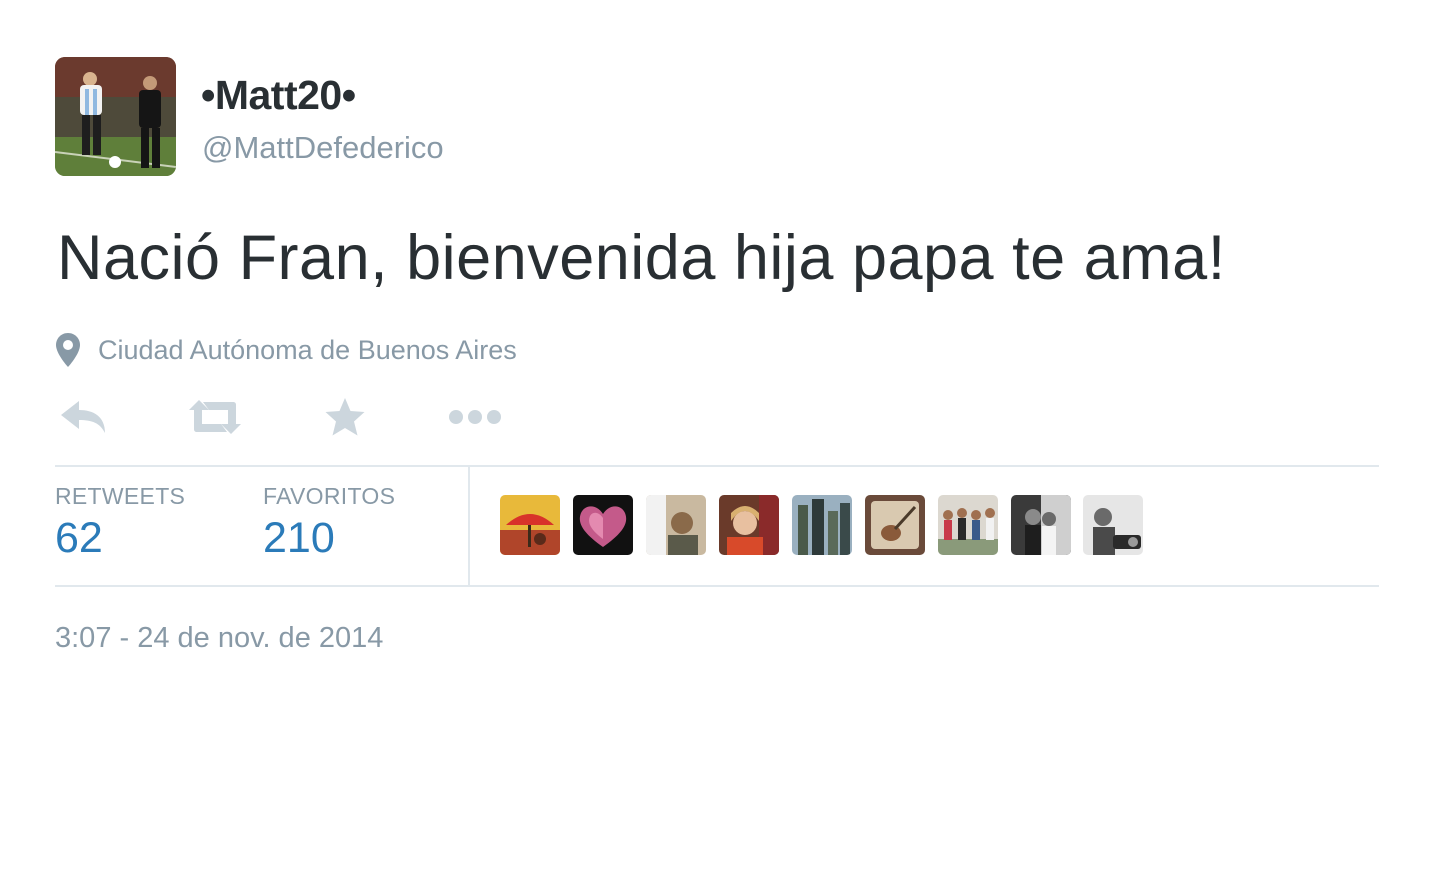  Describe the element at coordinates (469, 526) in the screenshot. I see `stats-divider` at that location.